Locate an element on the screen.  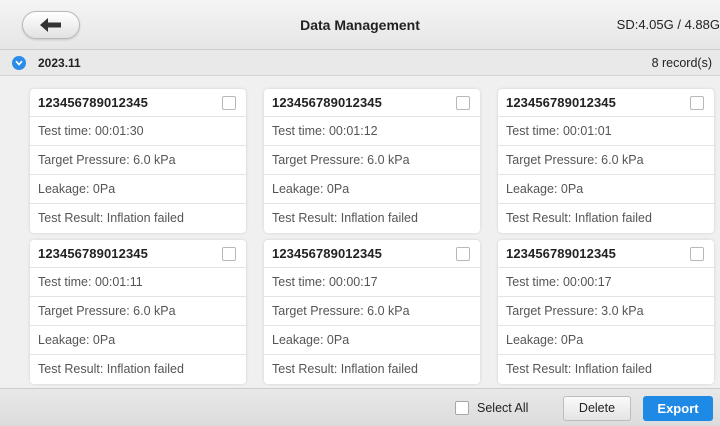
page-title: Data Management is located at coordinates (360, 25).